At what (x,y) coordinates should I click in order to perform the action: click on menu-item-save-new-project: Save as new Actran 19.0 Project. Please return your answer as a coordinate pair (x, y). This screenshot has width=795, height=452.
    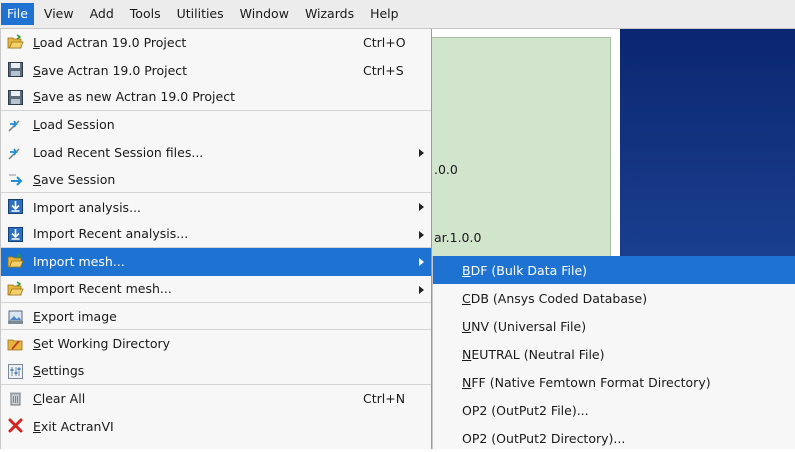
    Looking at the image, I should click on (216, 98).